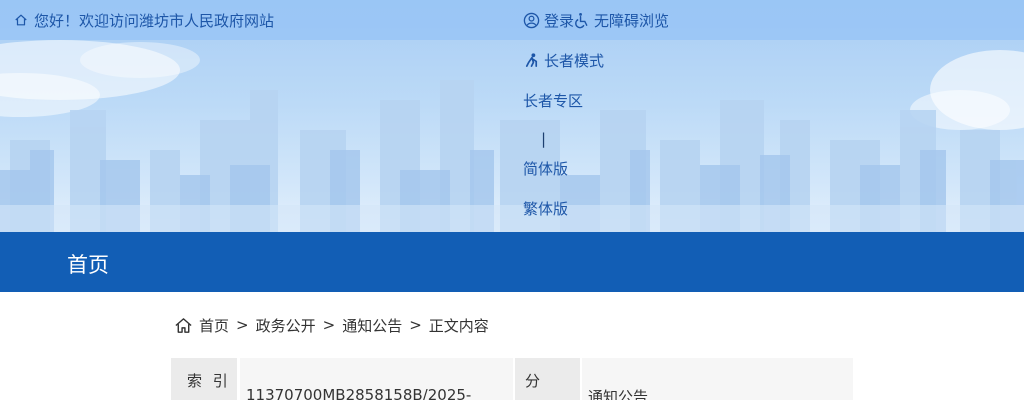  What do you see at coordinates (717, 379) in the screenshot?
I see `category-value: 通知公告` at bounding box center [717, 379].